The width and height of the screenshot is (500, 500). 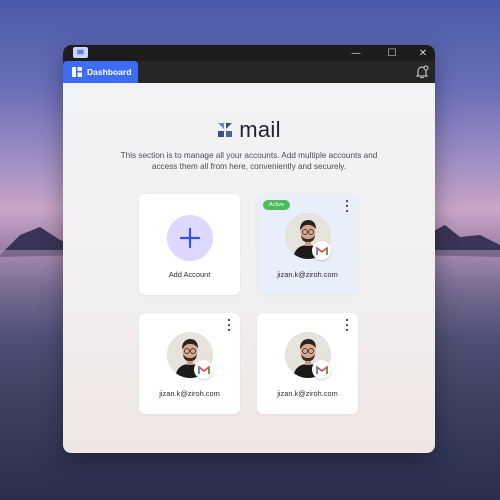 I want to click on brand: mail, so click(x=249, y=130).